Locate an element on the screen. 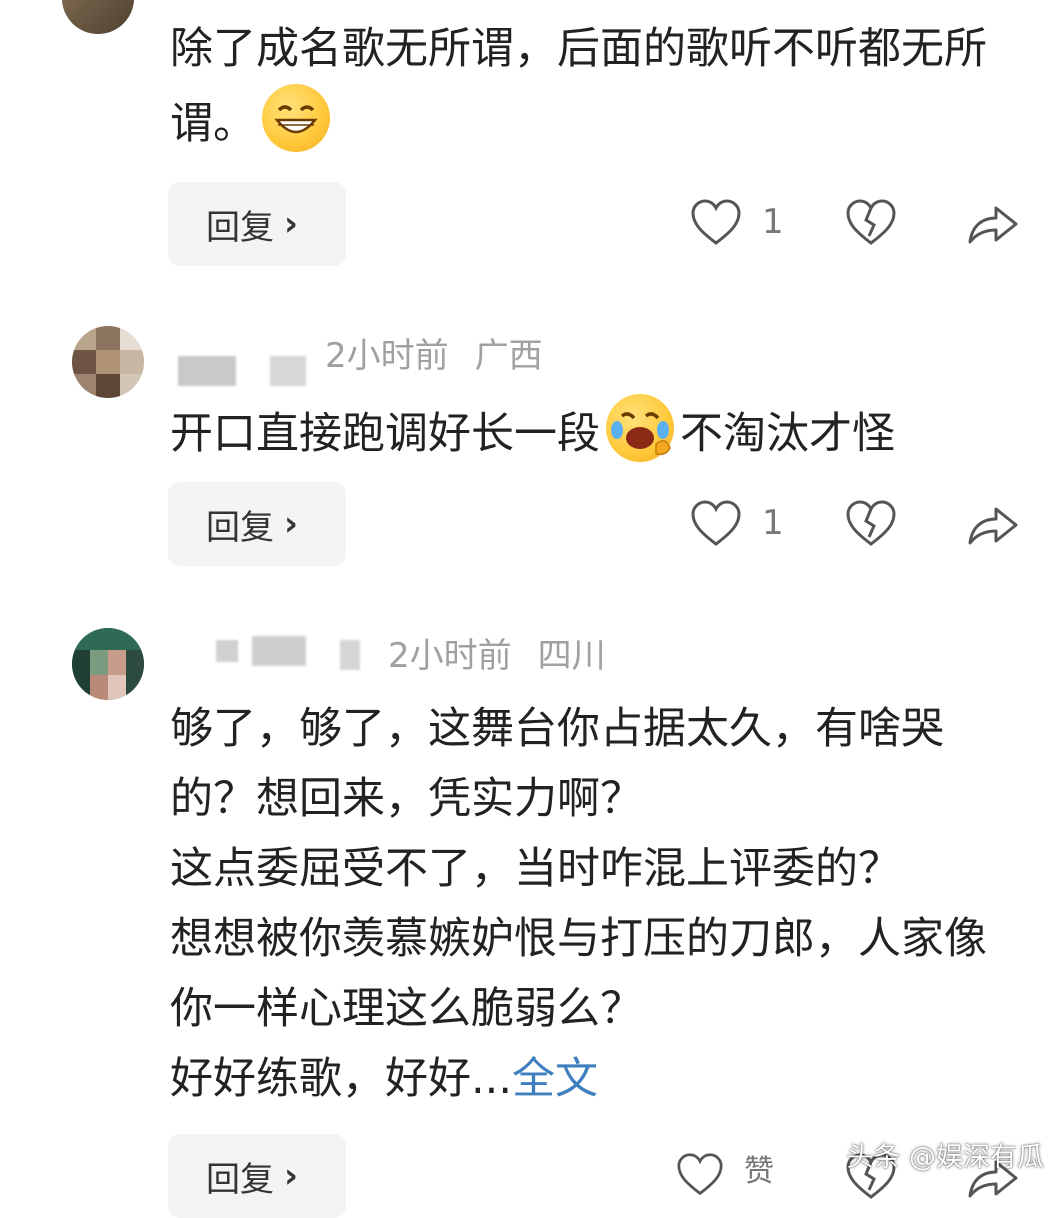 The height and width of the screenshot is (1218, 1062). comment-text: 除了成名歌无所谓，后面的歌听不听都无所 谓。 is located at coordinates (578, 86).